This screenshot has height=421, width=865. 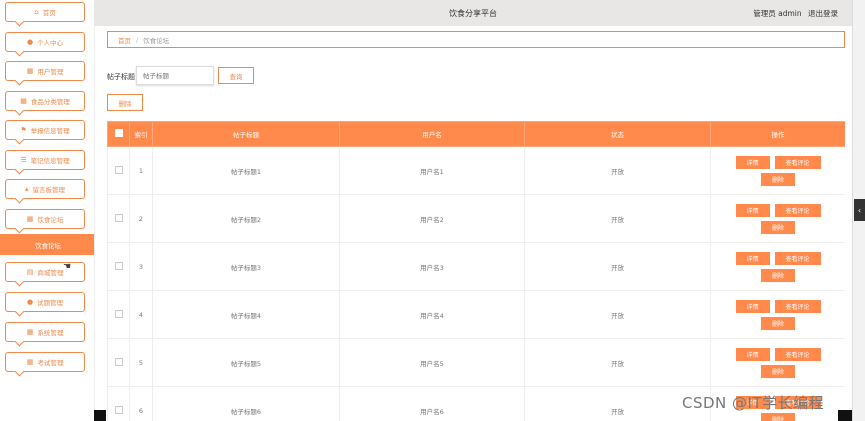 I want to click on row-index: 1, so click(x=141, y=170).